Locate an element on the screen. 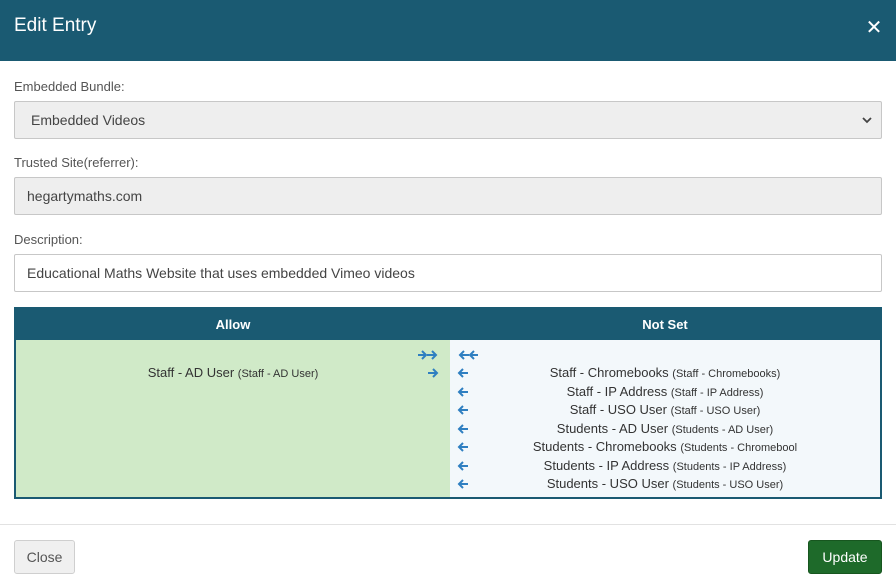 This screenshot has width=896, height=588. allow-item-name: Staff - AD User is located at coordinates (191, 372).